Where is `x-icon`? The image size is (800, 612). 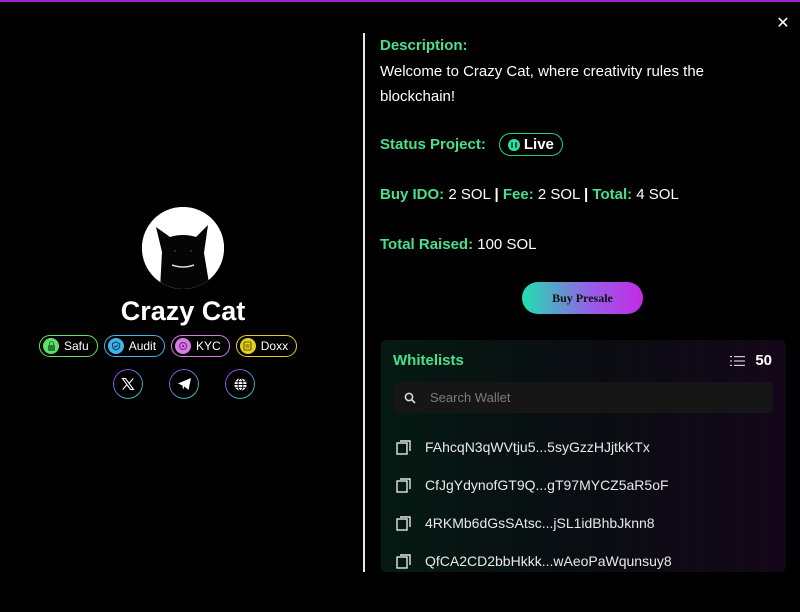
x-icon is located at coordinates (128, 384).